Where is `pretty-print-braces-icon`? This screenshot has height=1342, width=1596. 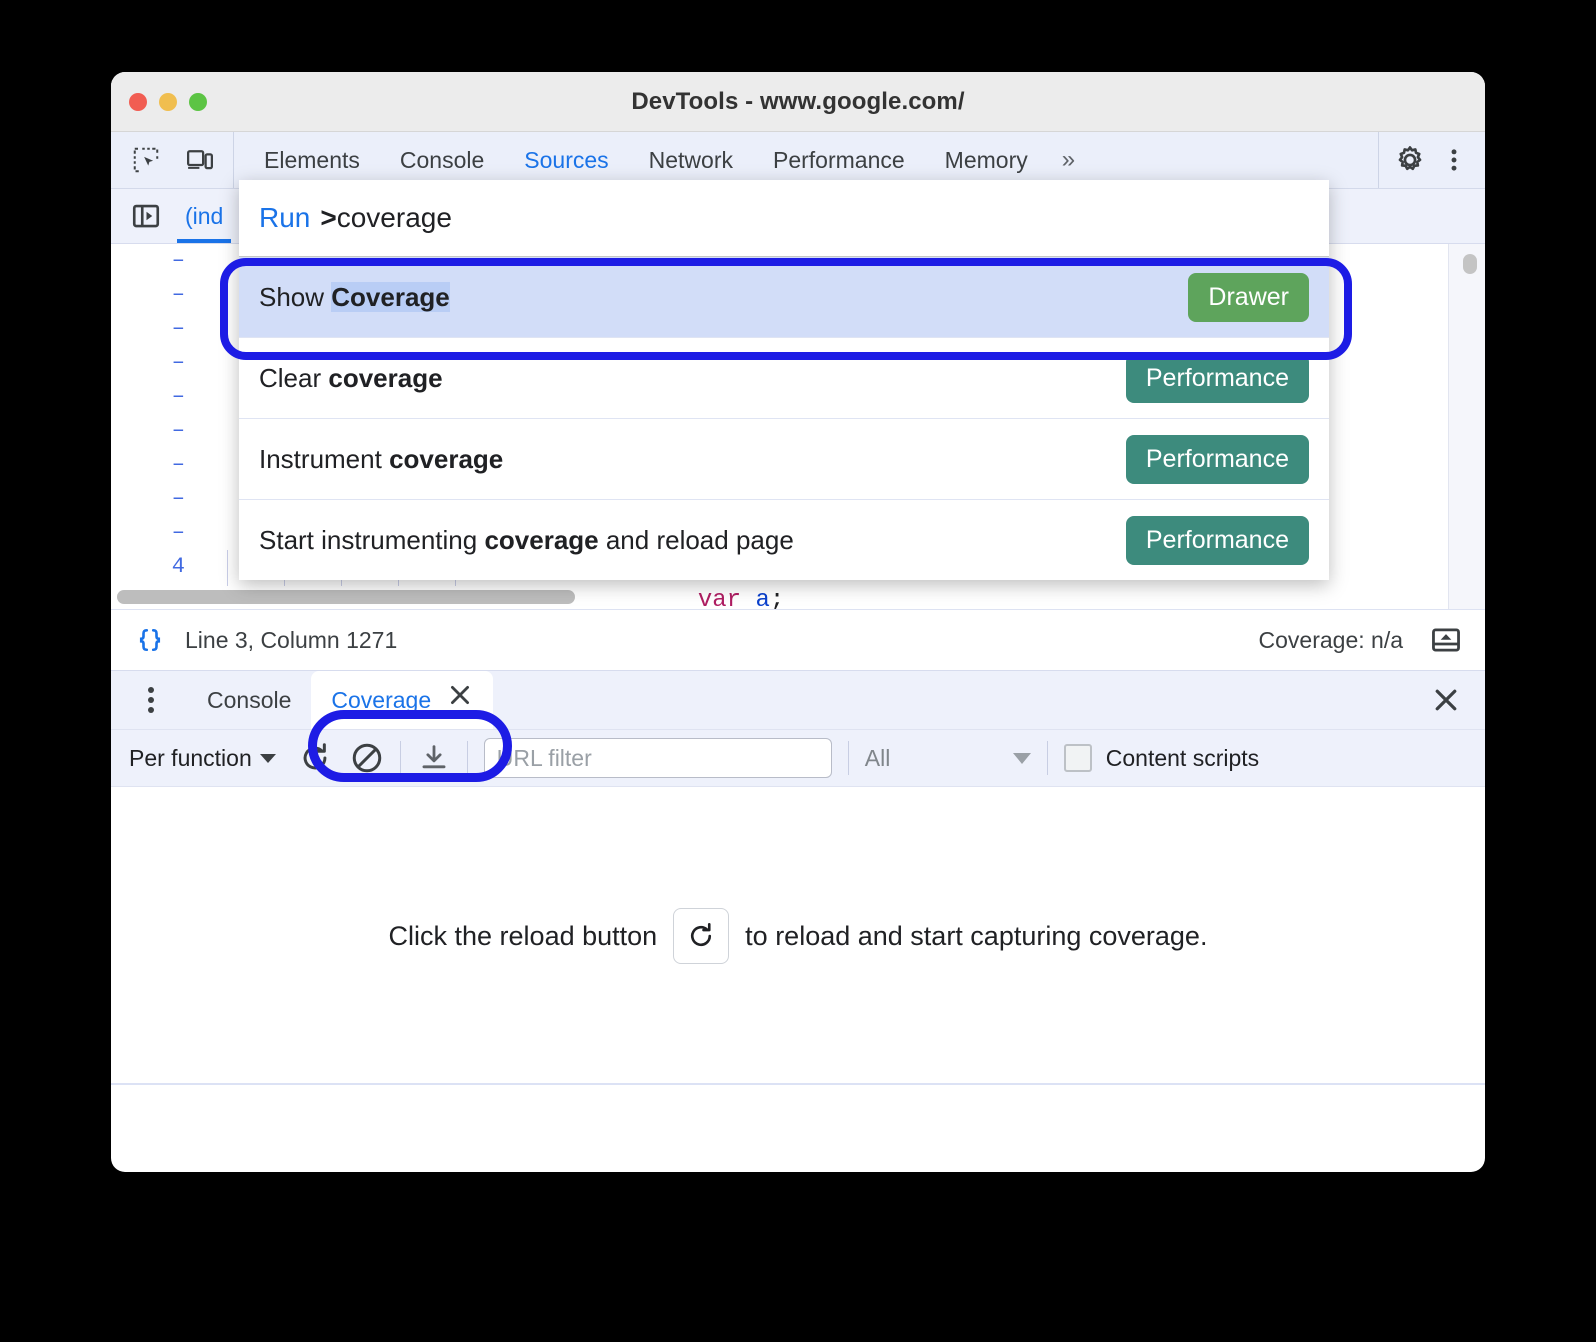 pretty-print-braces-icon is located at coordinates (150, 640).